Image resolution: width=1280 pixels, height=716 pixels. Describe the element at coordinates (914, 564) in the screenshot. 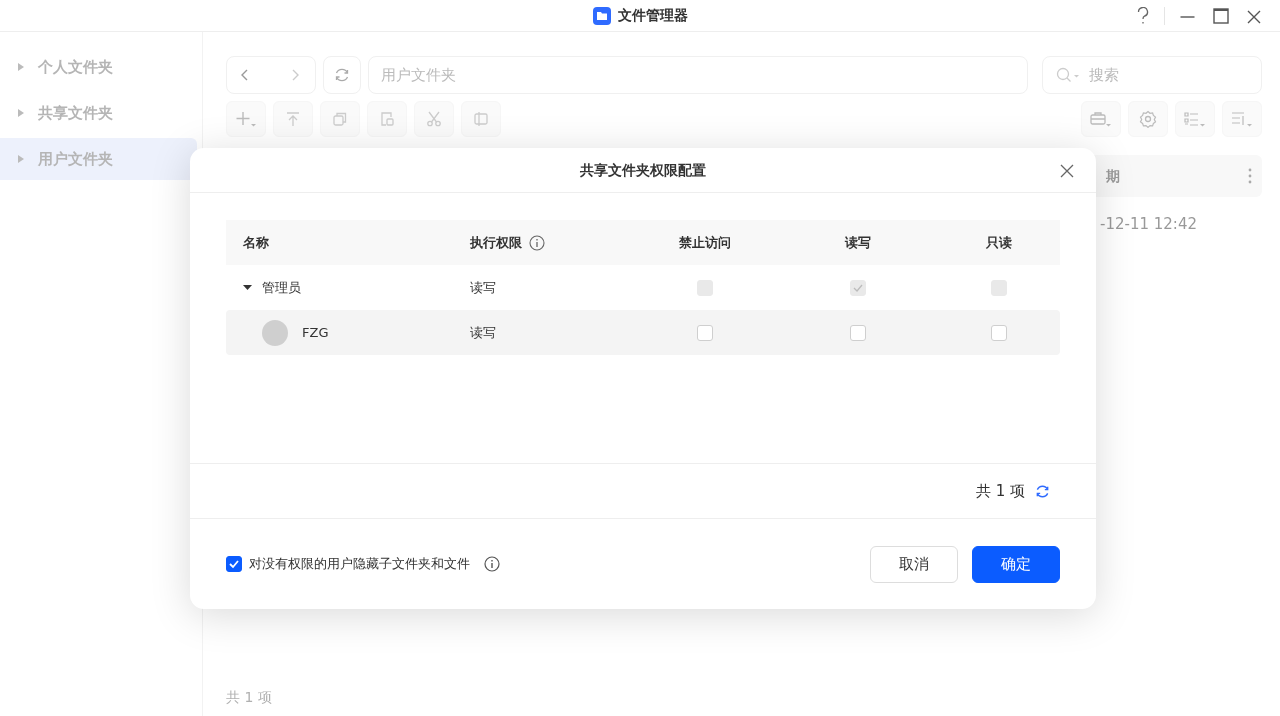

I see `cancel-button: 取消` at that location.